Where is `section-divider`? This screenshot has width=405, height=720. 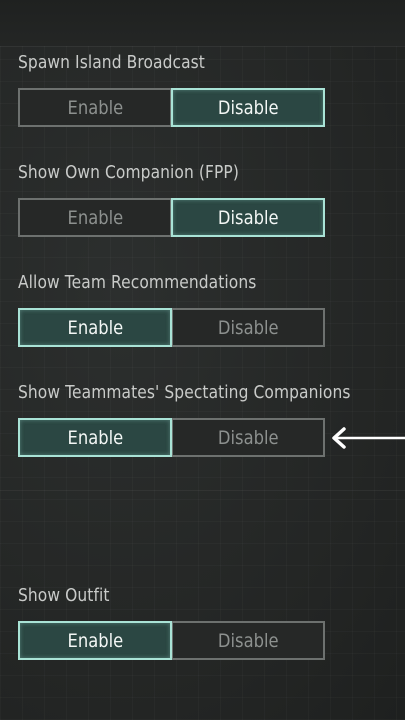 section-divider is located at coordinates (202, 490).